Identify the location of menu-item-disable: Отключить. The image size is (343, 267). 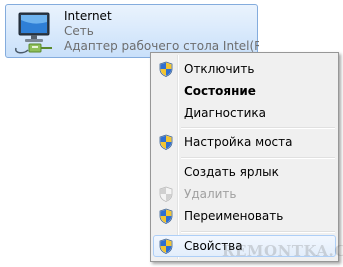
(244, 69).